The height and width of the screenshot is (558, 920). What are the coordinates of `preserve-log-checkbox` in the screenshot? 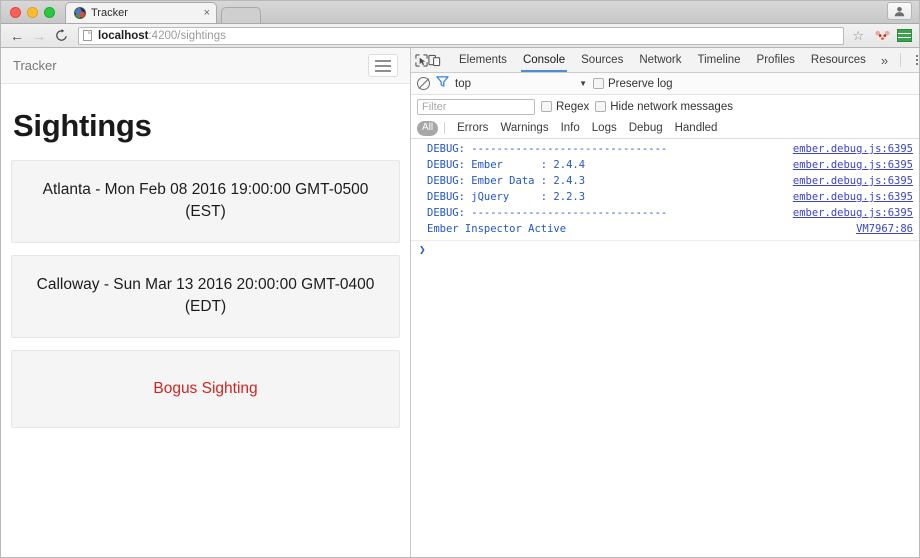 It's located at (598, 83).